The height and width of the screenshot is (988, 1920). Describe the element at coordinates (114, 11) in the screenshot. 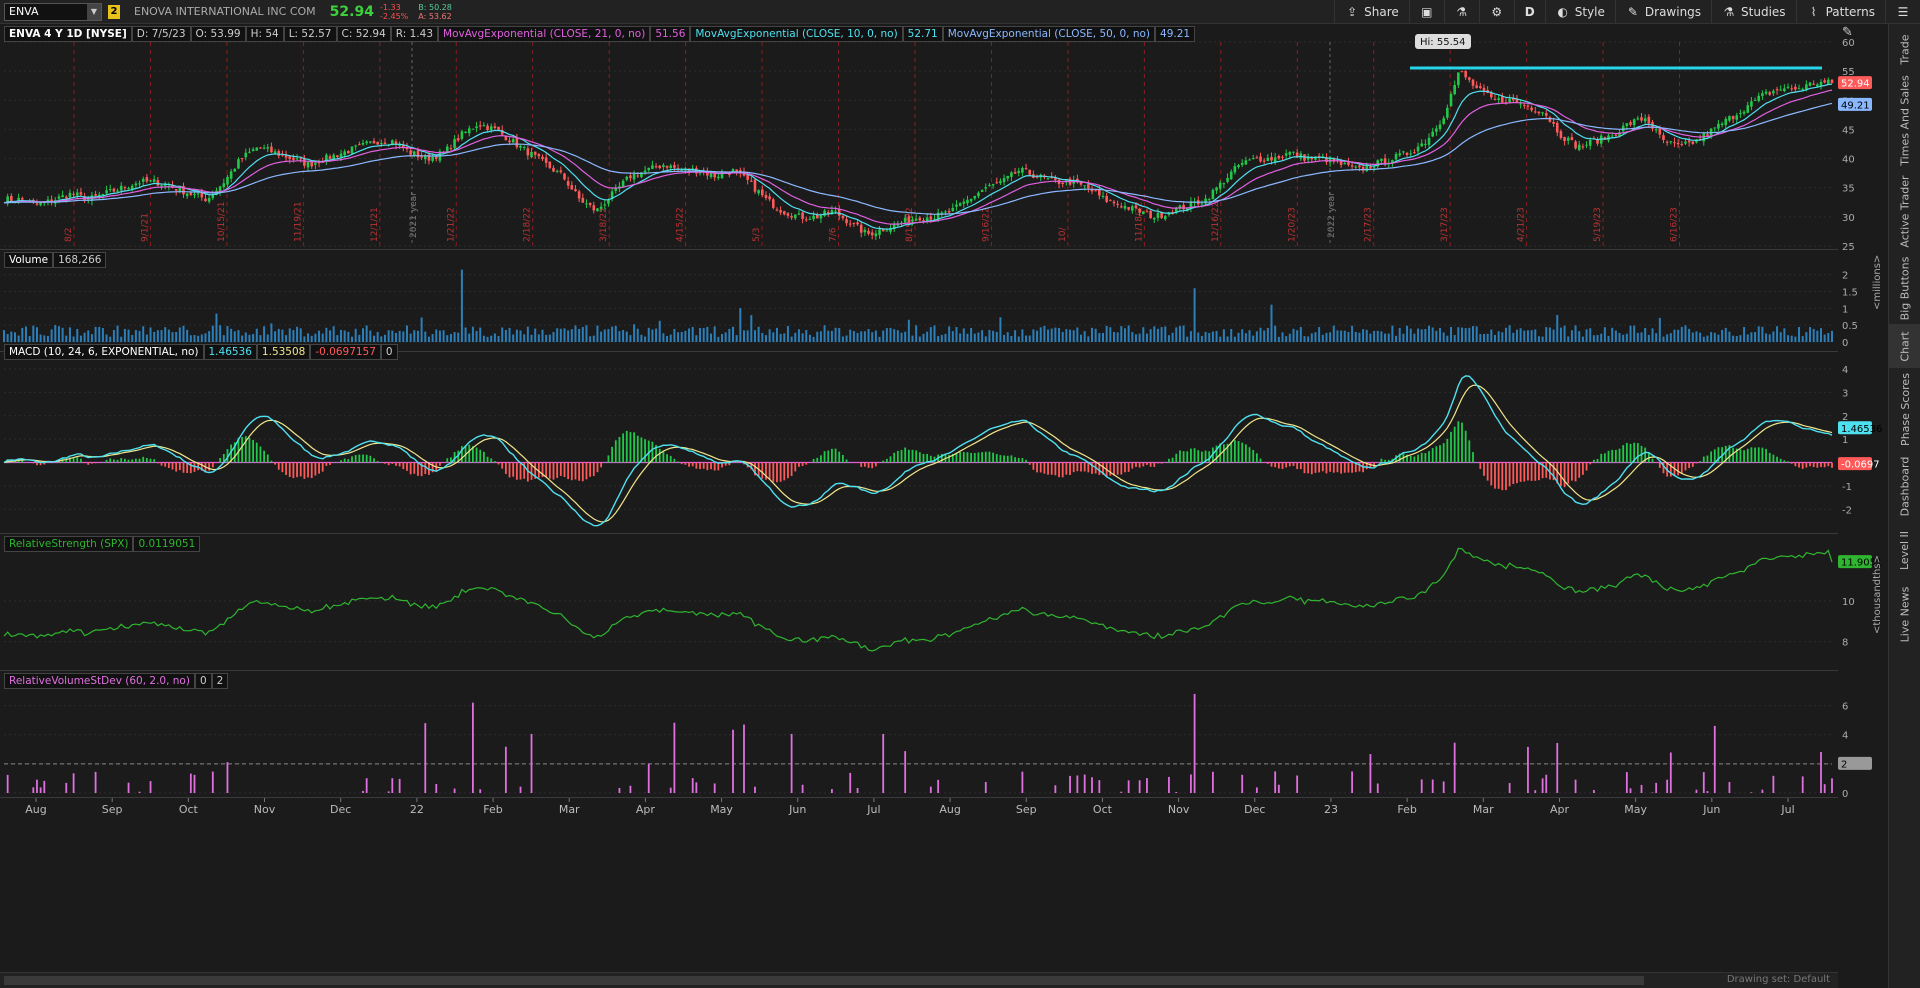

I see `link-group-badge: 2` at that location.